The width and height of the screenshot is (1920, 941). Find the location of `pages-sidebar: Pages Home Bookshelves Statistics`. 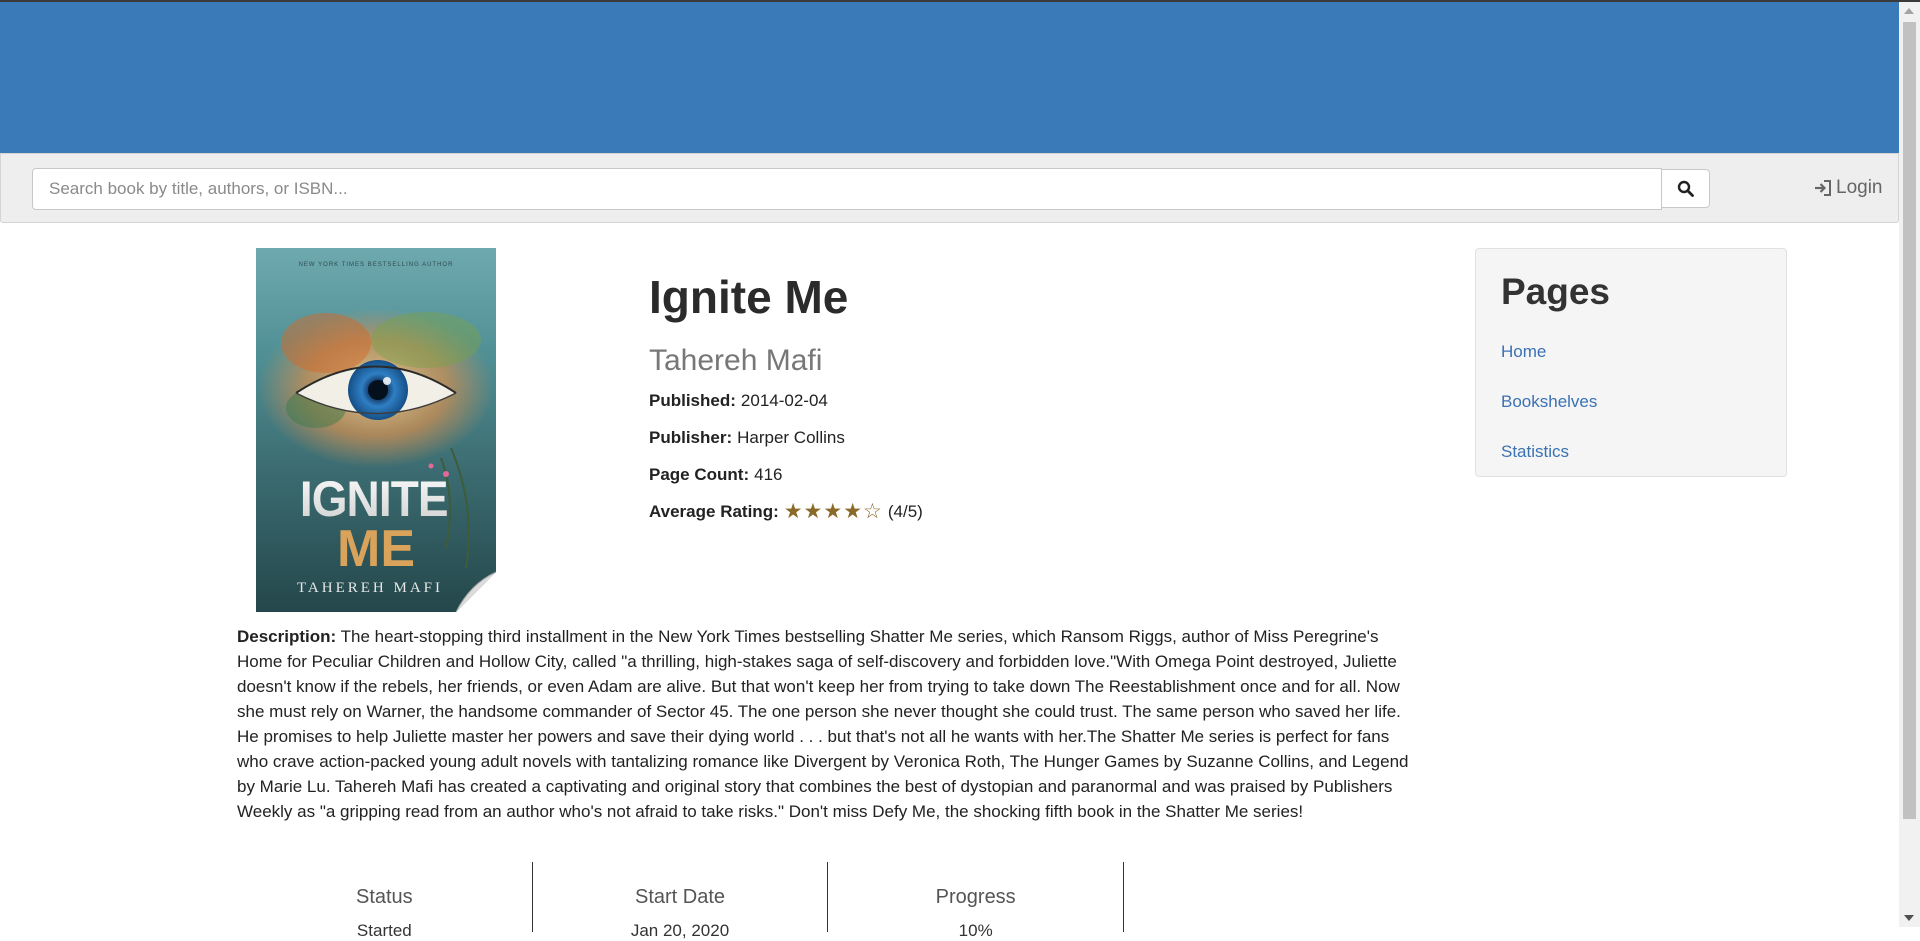

pages-sidebar: Pages Home Bookshelves Statistics is located at coordinates (1631, 362).